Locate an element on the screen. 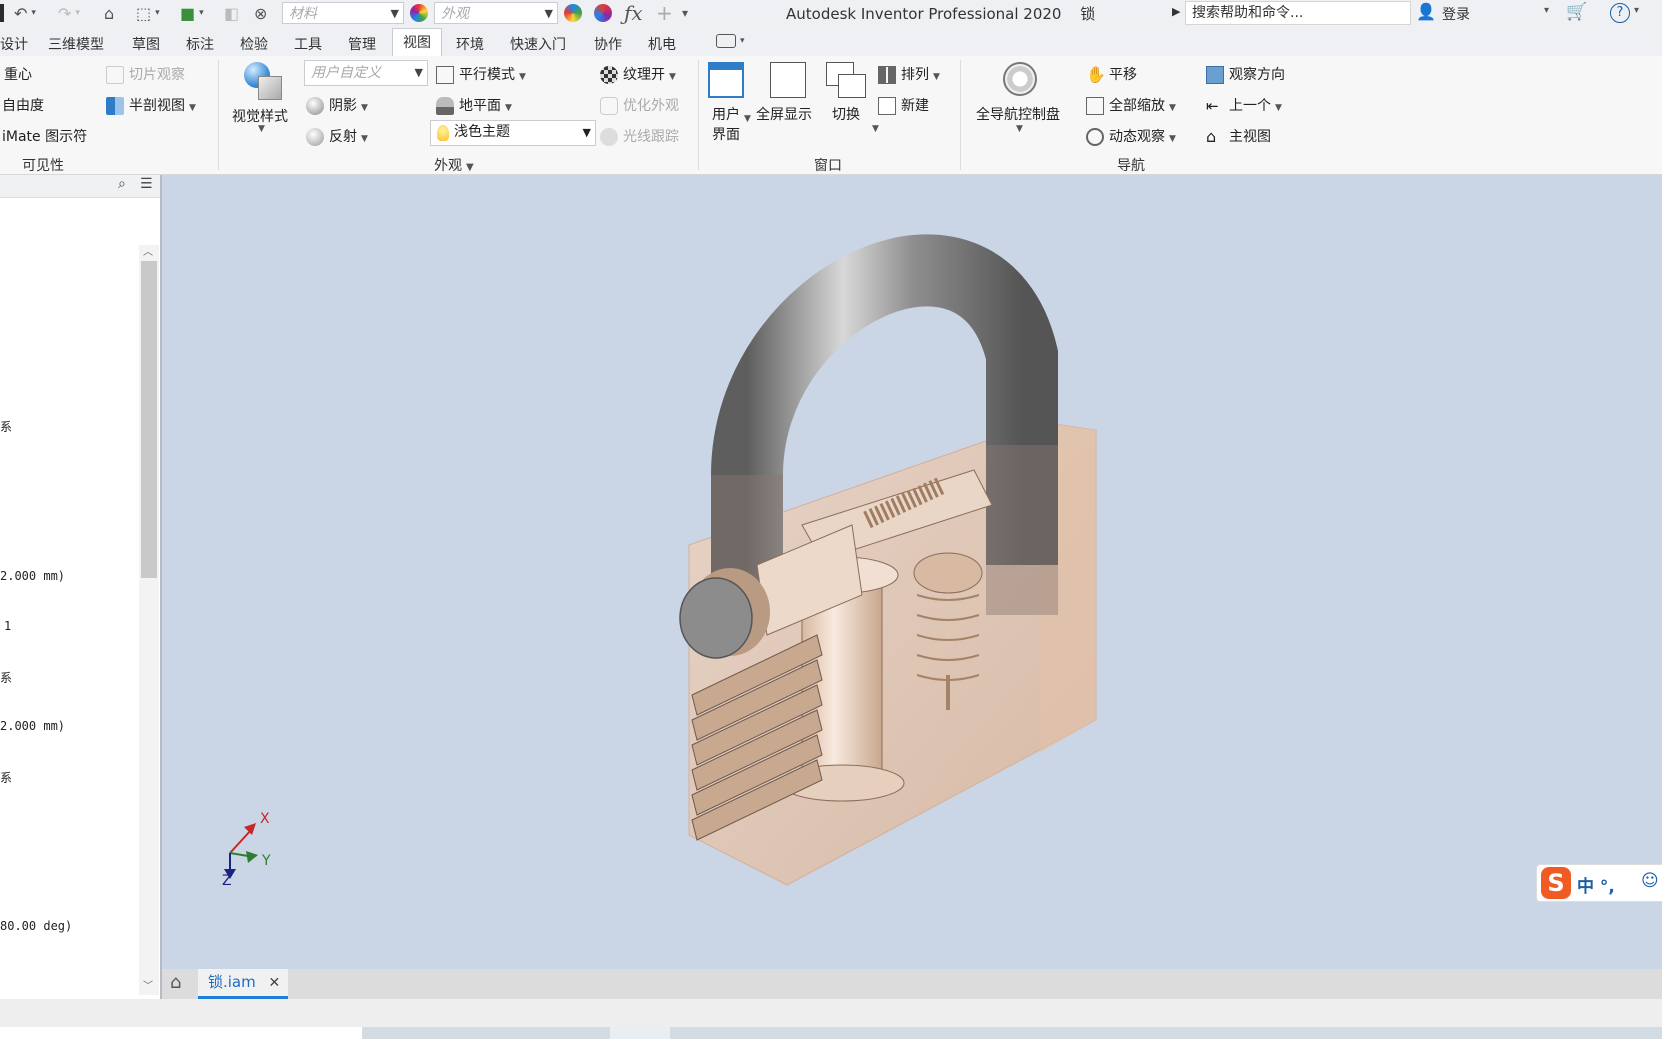 This screenshot has width=1662, height=1039. expand-search-icon: ▶ is located at coordinates (1176, 11).